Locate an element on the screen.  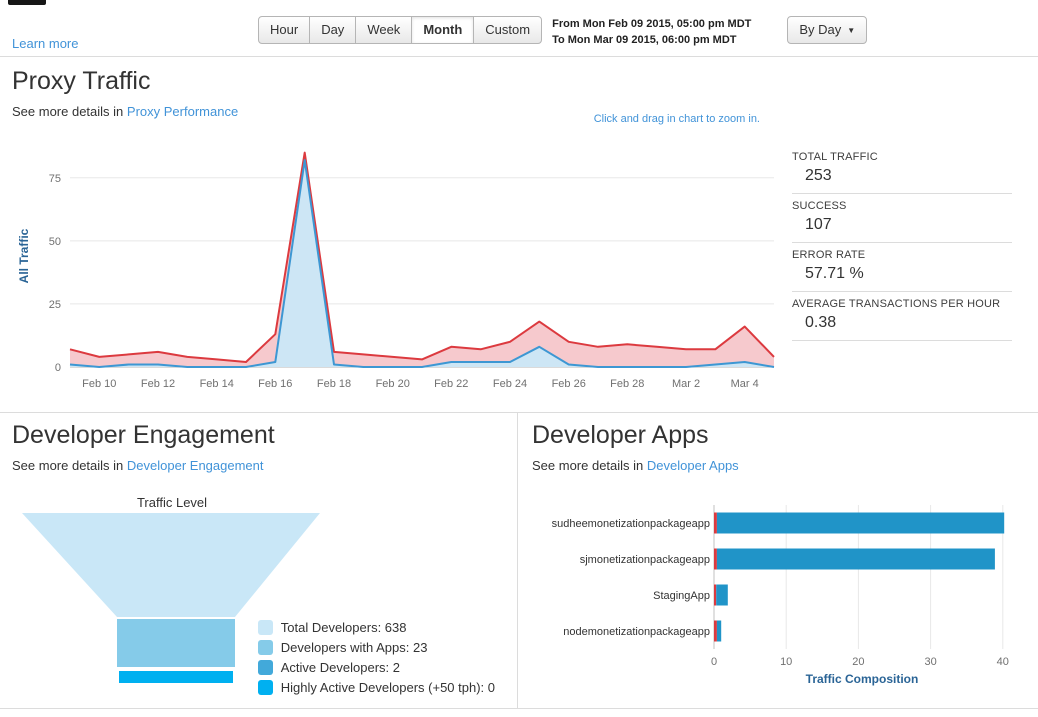
legend-item: Active Developers: 2 is located at coordinates (376, 667).